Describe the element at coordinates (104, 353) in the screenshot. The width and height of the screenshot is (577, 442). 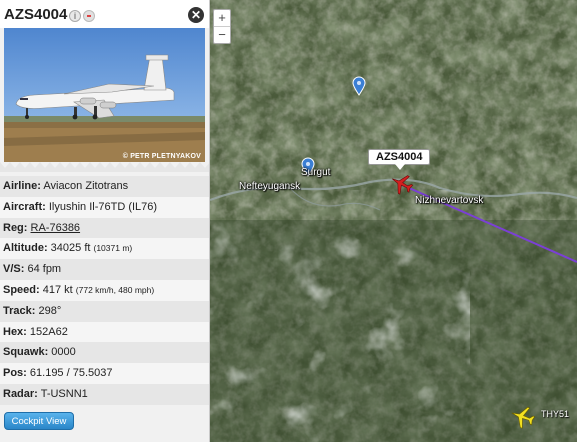
I see `detail-row-squawk: Squawk: 0000` at that location.